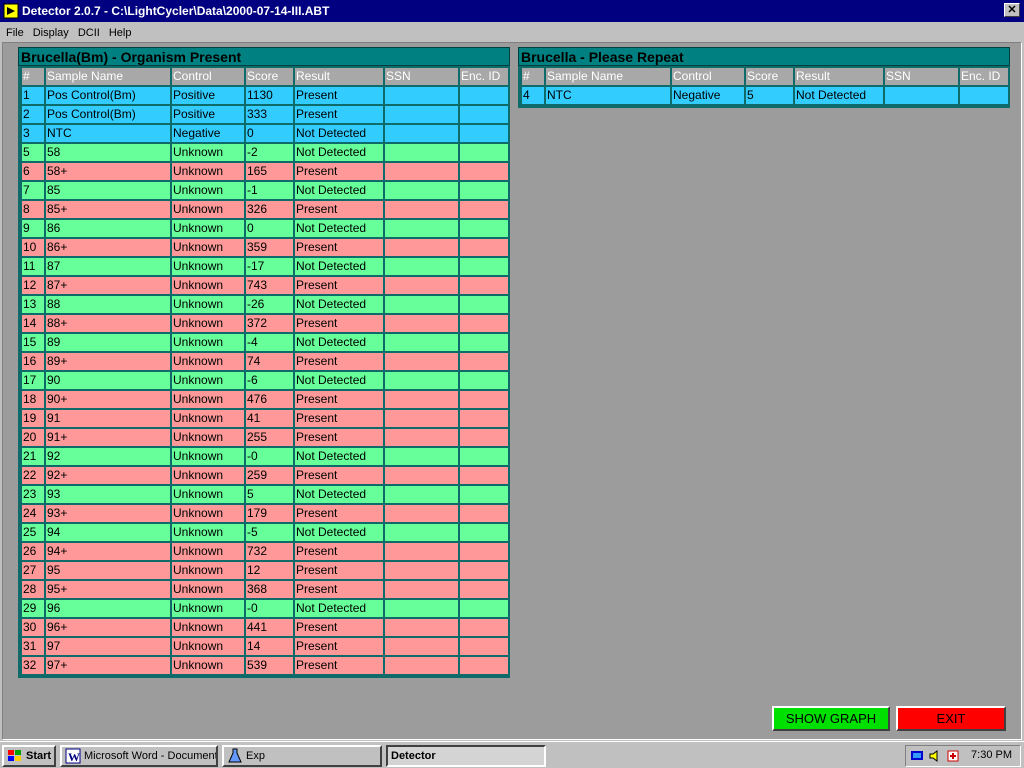  What do you see at coordinates (1012, 10) in the screenshot?
I see `close-button: ✕` at bounding box center [1012, 10].